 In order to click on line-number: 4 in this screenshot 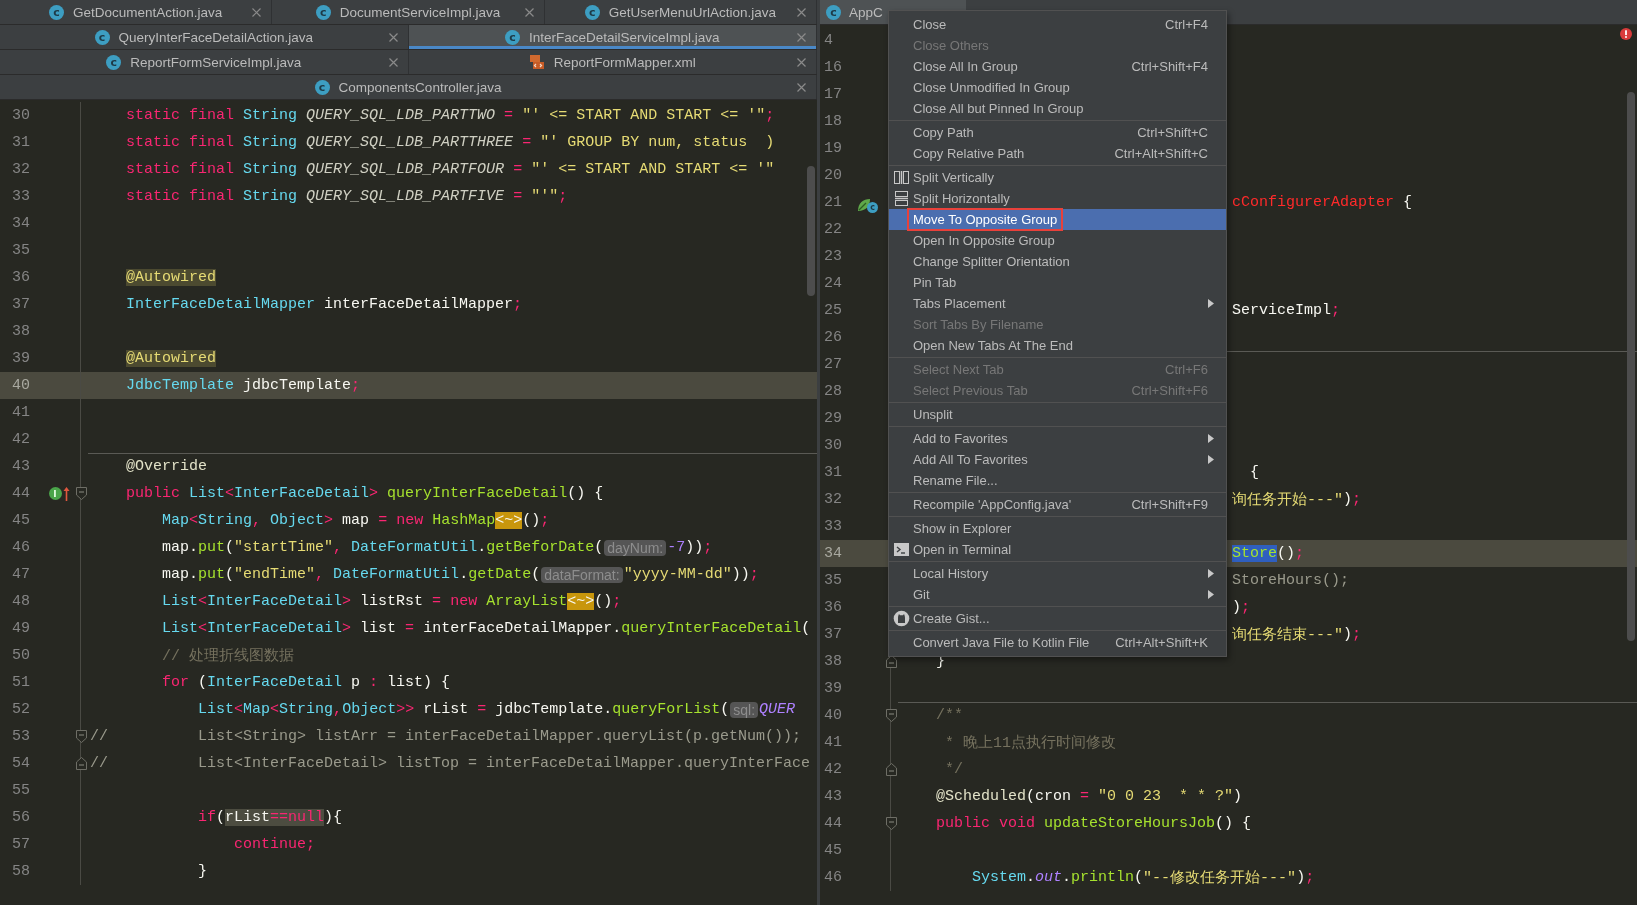, I will do `click(828, 40)`.